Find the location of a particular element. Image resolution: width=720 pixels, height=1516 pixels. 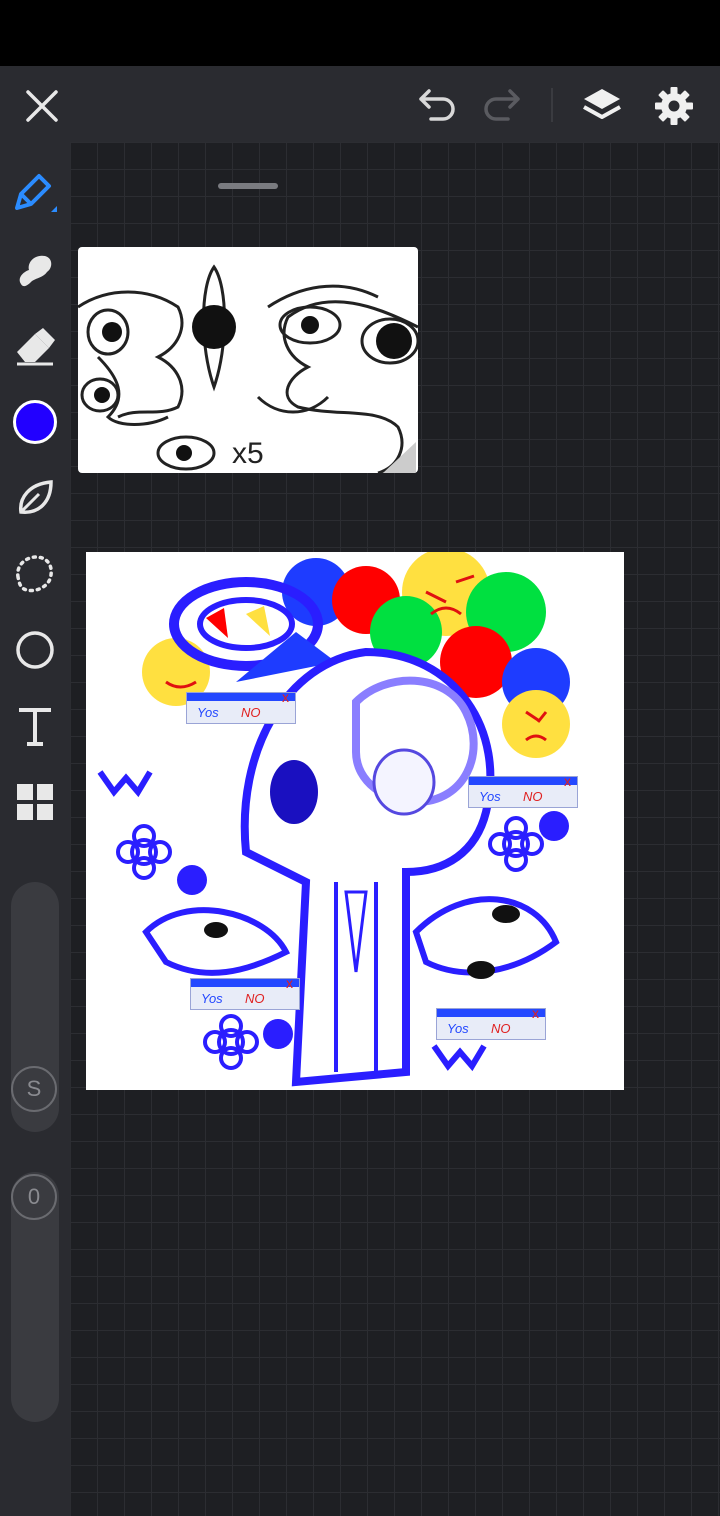

eraser-icon is located at coordinates (36, 347).